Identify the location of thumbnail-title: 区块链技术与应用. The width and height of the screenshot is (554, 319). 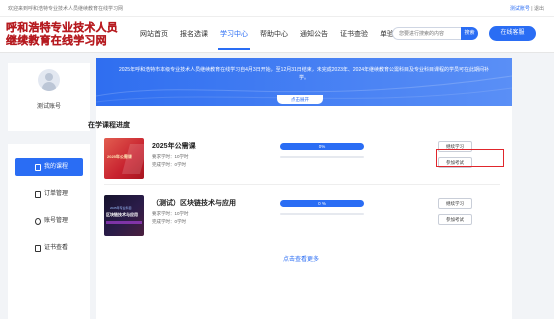
(122, 214).